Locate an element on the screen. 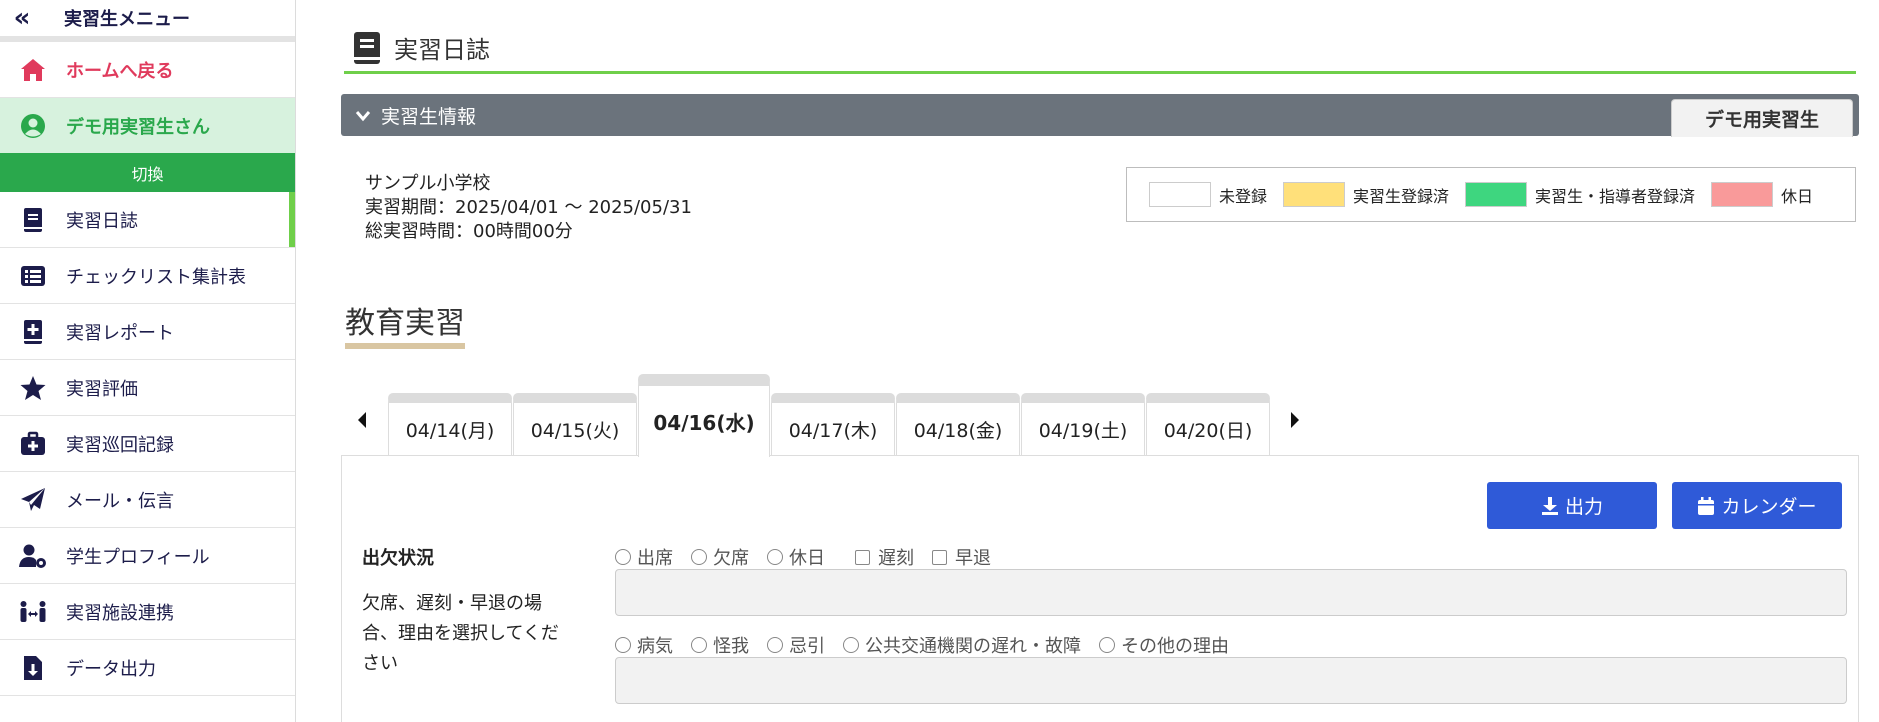  reason-detail-field is located at coordinates (1231, 680).